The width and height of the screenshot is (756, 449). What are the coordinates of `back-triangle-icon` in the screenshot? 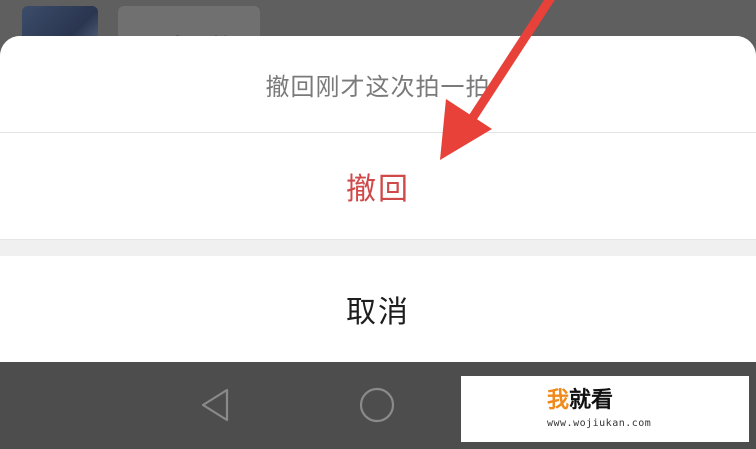 It's located at (216, 405).